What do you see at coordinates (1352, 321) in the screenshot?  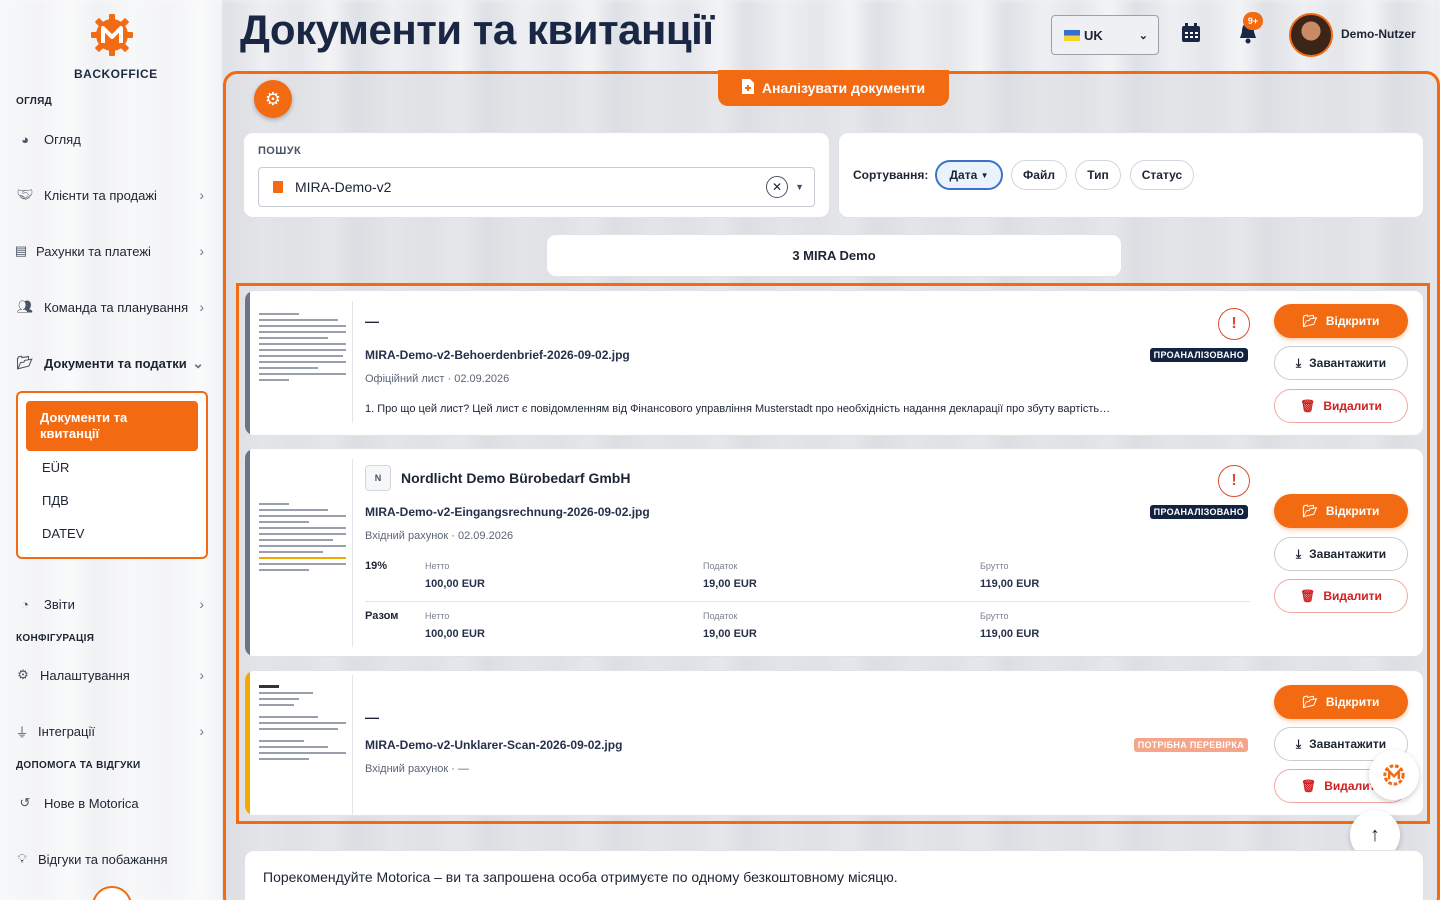 I see `open-label: Відкрити` at bounding box center [1352, 321].